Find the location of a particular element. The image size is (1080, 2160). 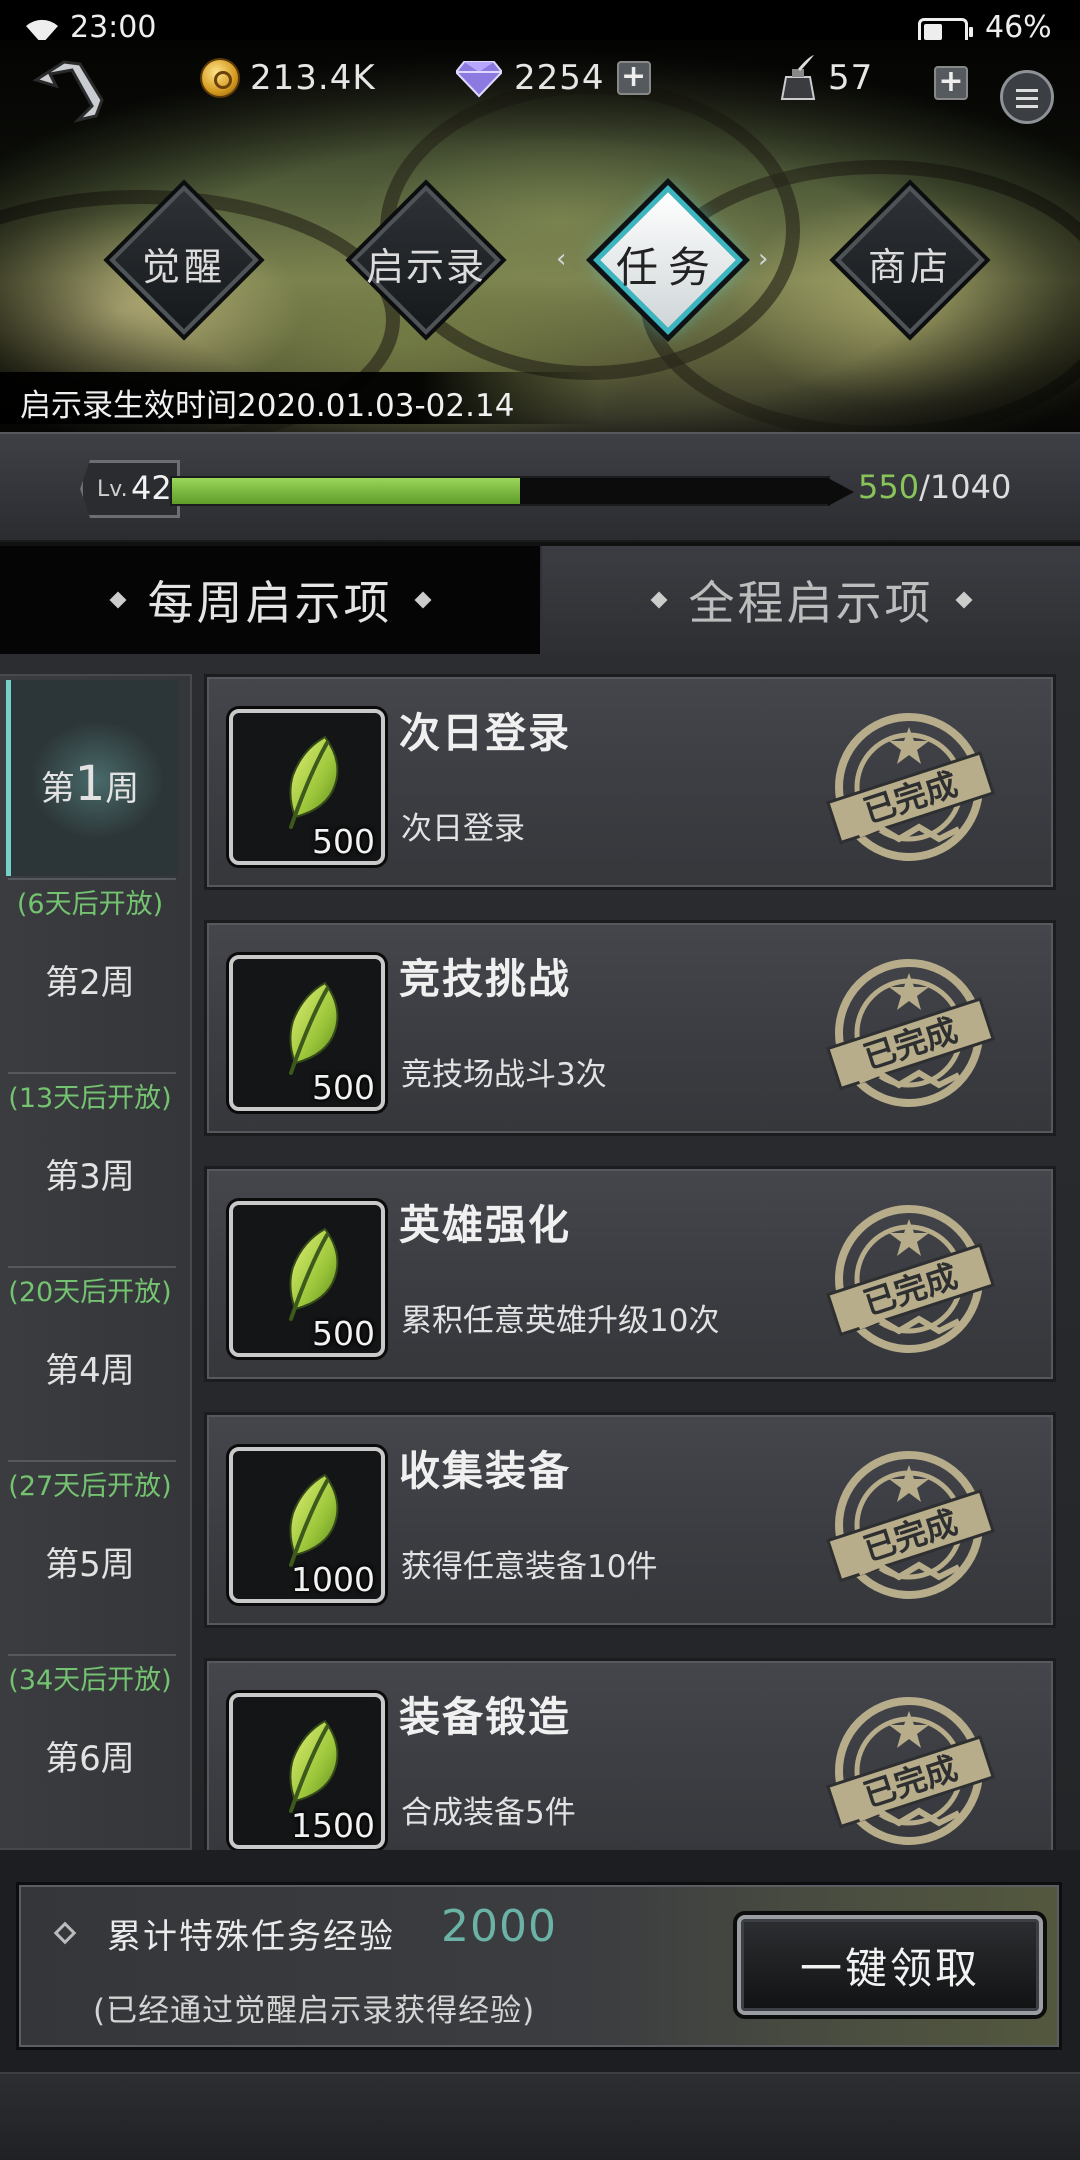

special-exp-panel: 累计特殊任务经验 2000 (已经通过觉醒启示录获得经验) 一键领取 is located at coordinates (539, 1966).